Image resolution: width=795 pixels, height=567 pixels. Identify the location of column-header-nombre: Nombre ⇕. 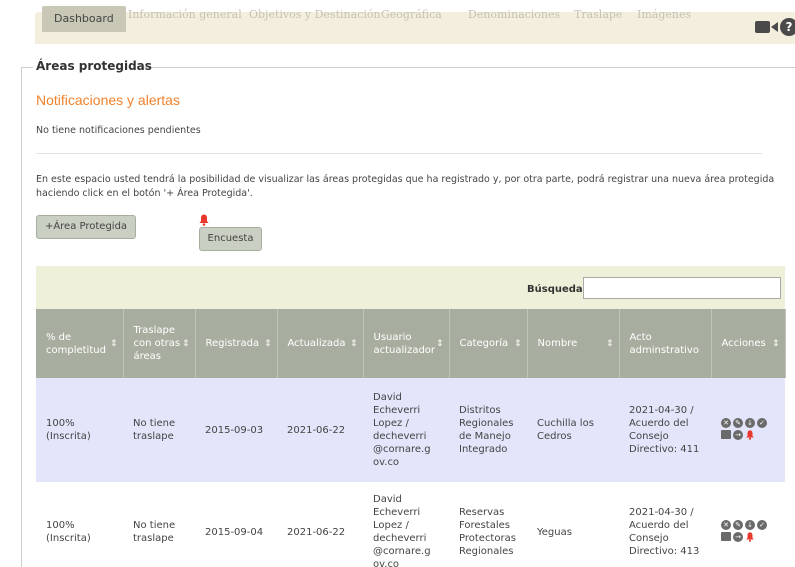
(573, 343).